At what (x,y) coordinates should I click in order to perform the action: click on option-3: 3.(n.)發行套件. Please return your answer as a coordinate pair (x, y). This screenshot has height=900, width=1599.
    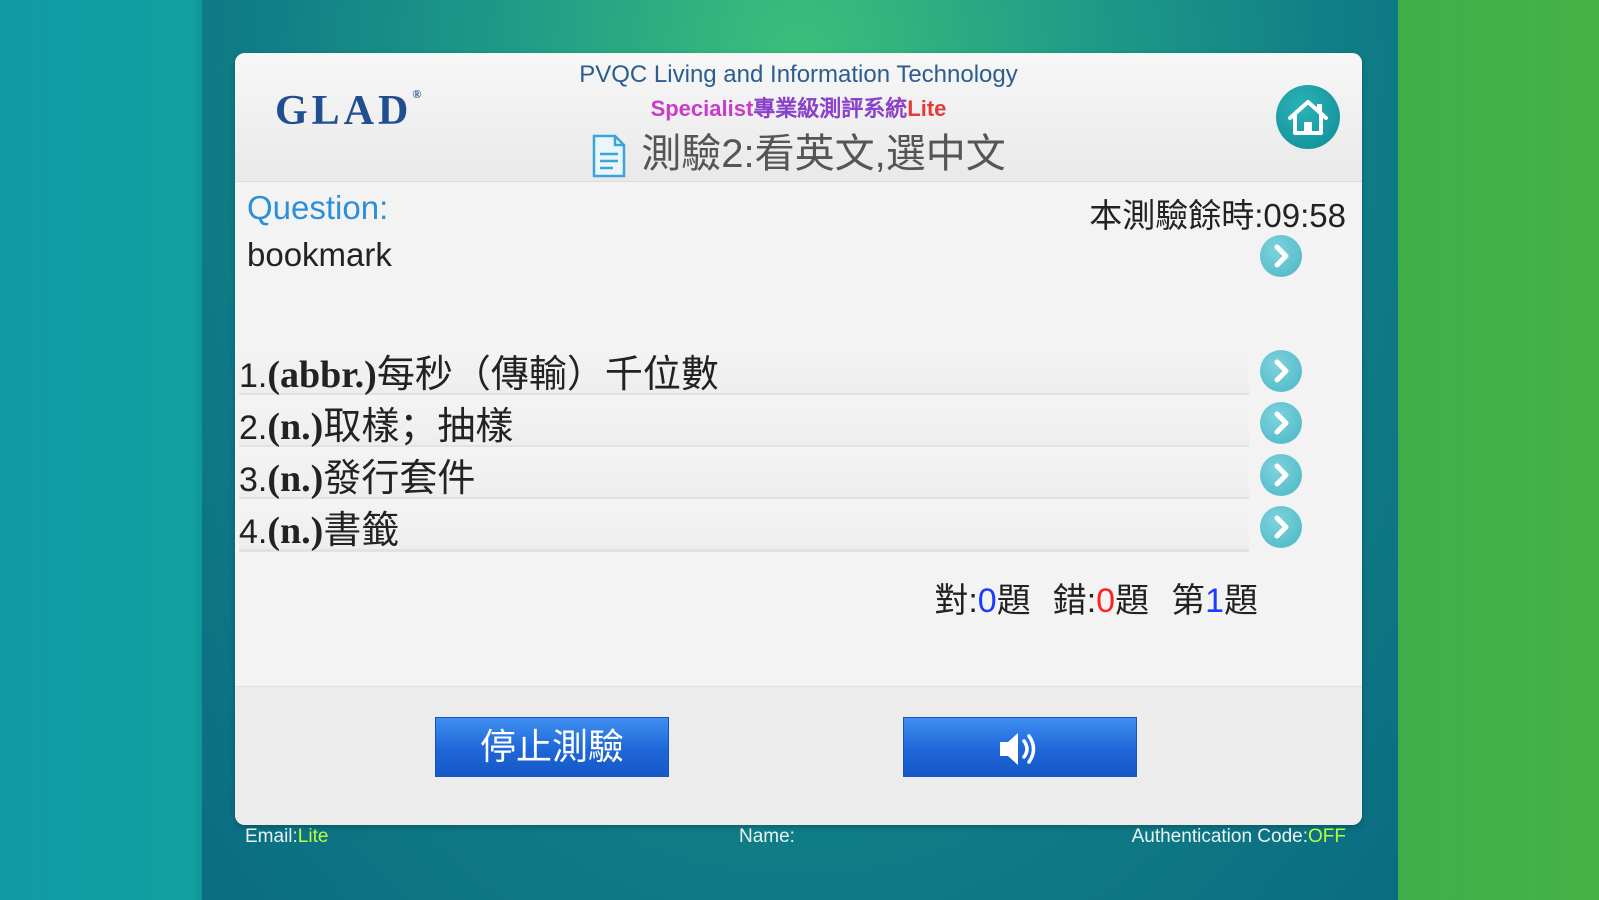
    Looking at the image, I should click on (744, 473).